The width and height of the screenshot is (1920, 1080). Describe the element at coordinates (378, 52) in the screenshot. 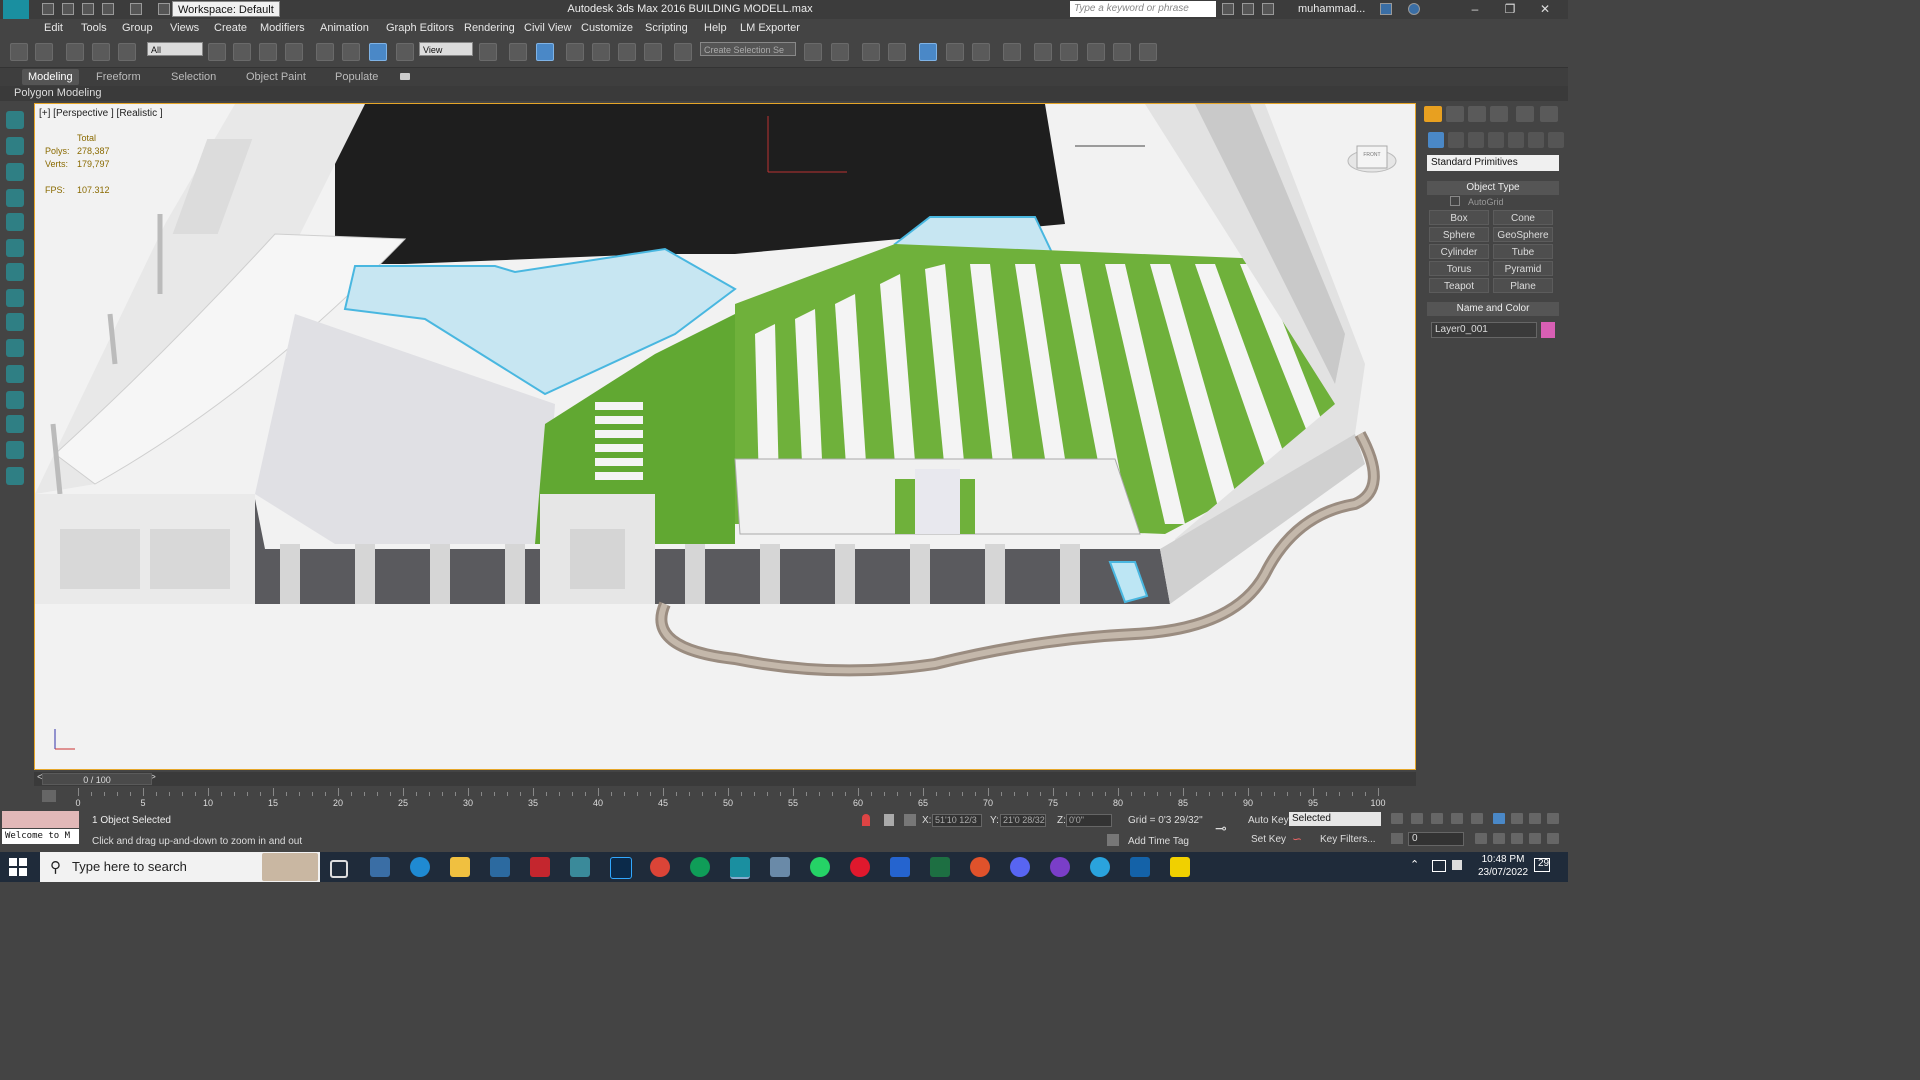

I see `scale-icon` at that location.